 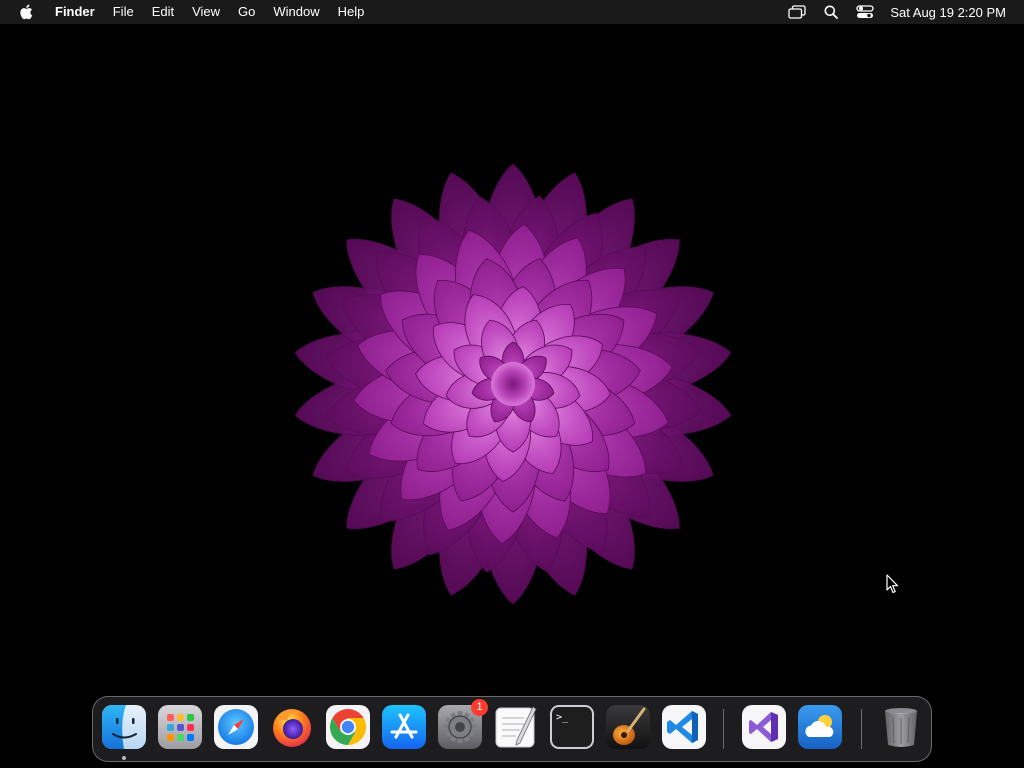 I want to click on control-center-icon, so click(x=865, y=12).